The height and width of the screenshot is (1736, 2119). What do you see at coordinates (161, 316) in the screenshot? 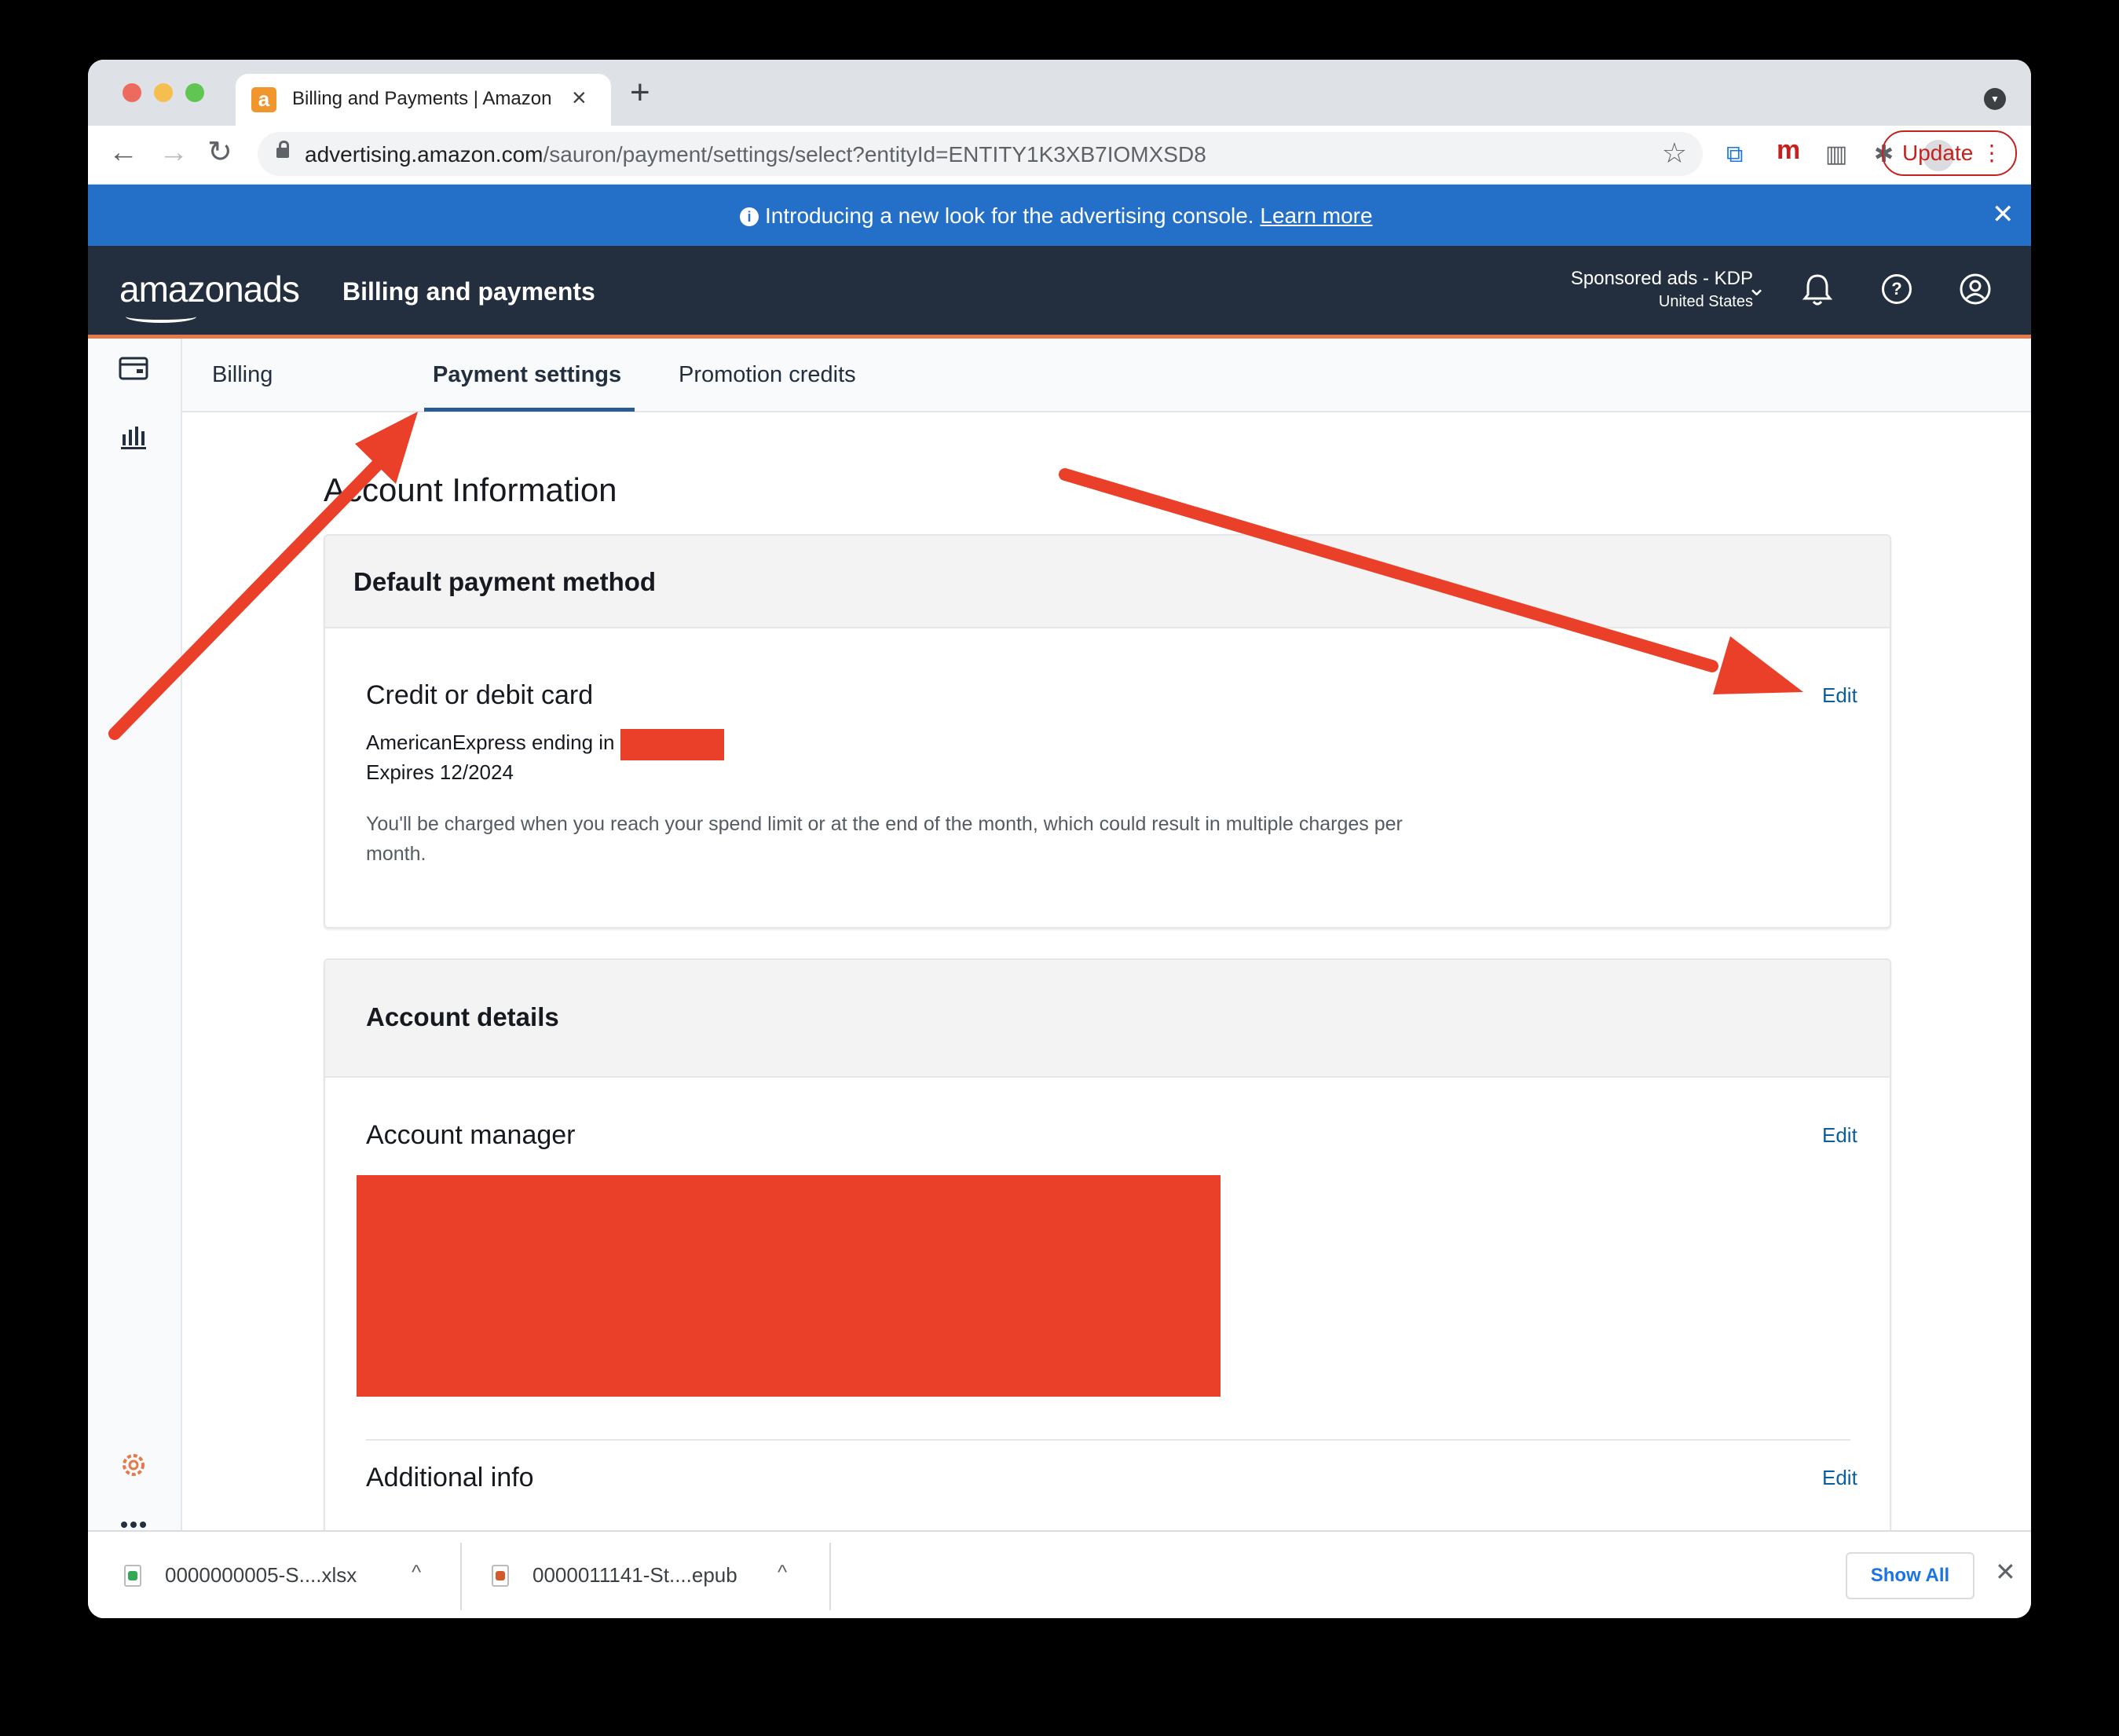
I see `amazon-smile-icon` at bounding box center [161, 316].